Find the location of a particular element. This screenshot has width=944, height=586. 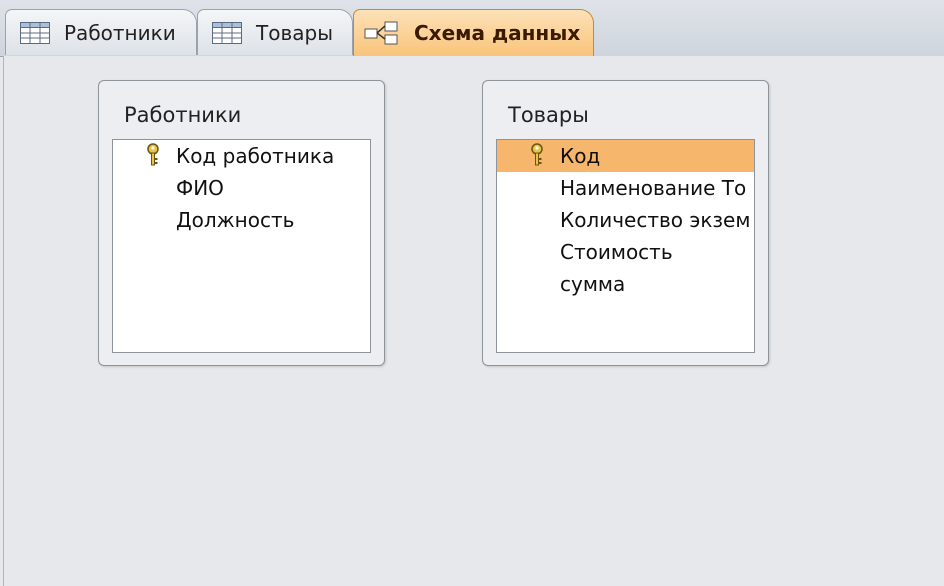

field-label: Стоимость is located at coordinates (616, 252).